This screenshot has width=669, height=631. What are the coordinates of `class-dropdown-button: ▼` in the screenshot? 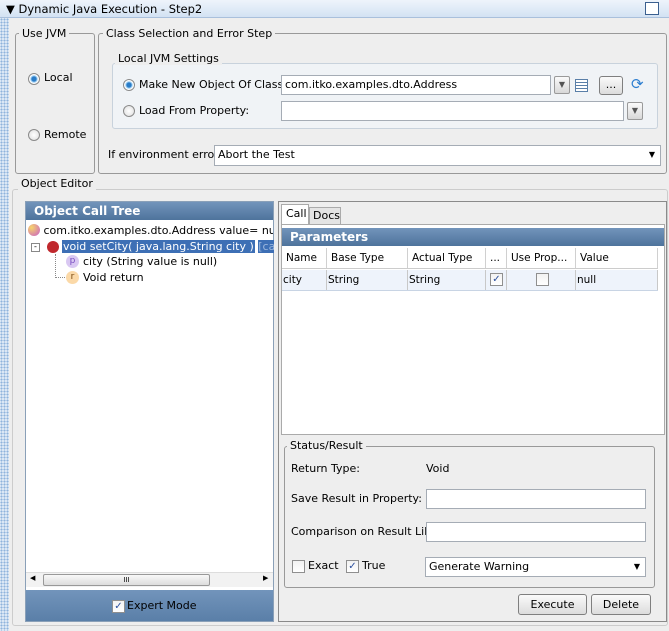 It's located at (562, 85).